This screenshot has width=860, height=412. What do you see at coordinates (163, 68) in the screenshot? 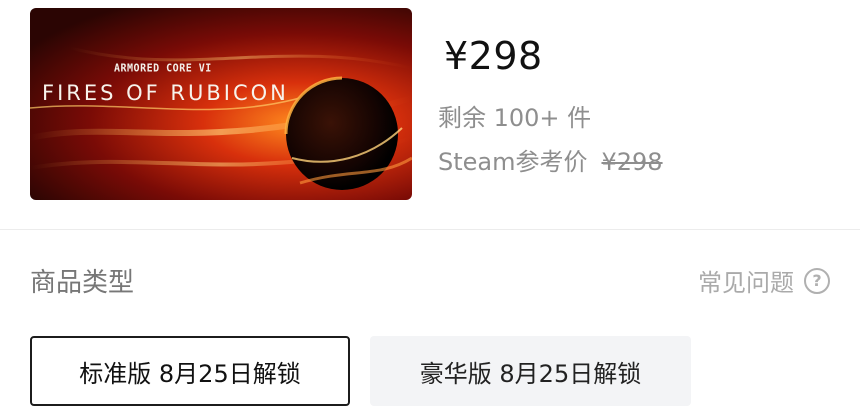
I see `game-logo-line1: ARMORED CORE VI` at bounding box center [163, 68].